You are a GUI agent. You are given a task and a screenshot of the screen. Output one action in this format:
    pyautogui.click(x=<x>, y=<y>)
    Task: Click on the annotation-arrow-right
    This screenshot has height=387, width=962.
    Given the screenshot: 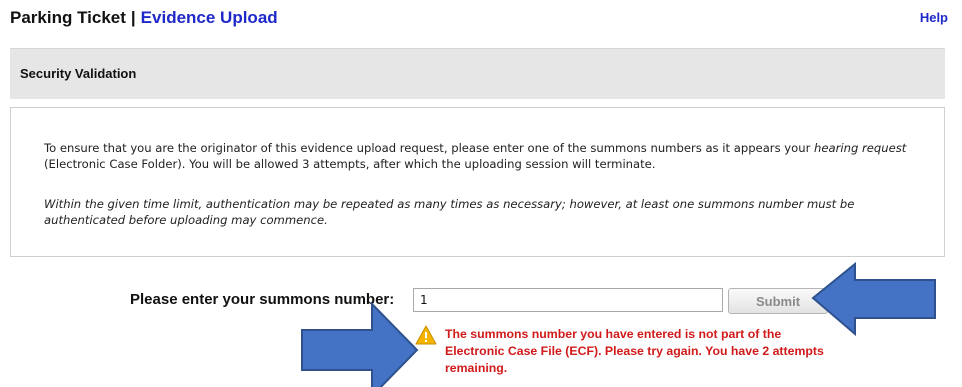 What is the action you would take?
    pyautogui.click(x=360, y=344)
    